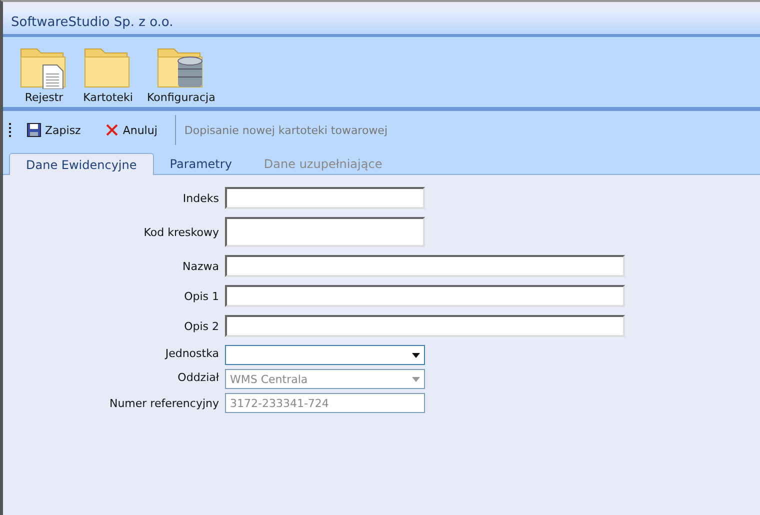 The image size is (760, 515). I want to click on grip-icon, so click(11, 130).